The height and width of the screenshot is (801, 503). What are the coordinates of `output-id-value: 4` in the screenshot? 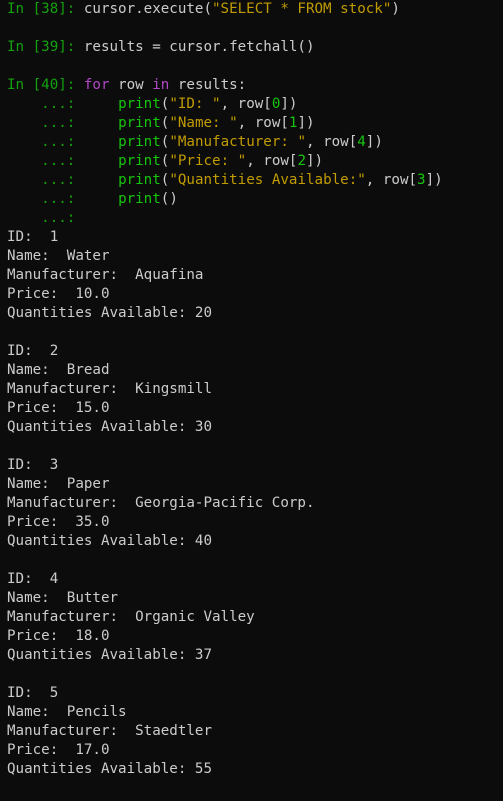 It's located at (54, 579).